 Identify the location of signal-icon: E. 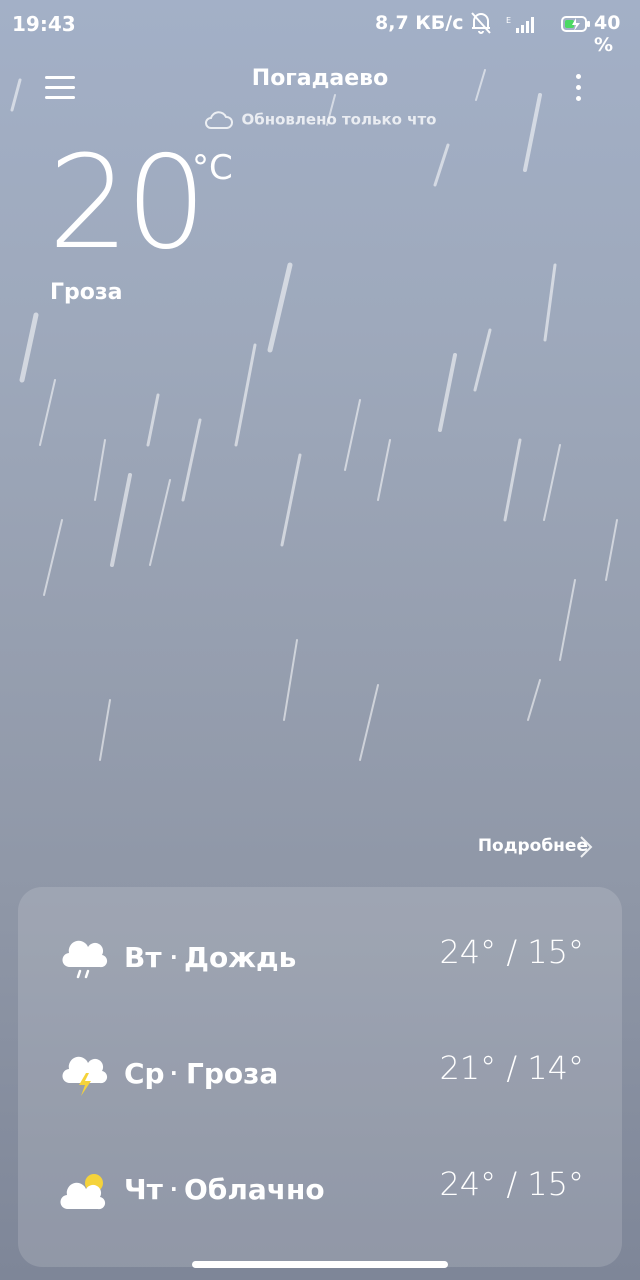
(520, 24).